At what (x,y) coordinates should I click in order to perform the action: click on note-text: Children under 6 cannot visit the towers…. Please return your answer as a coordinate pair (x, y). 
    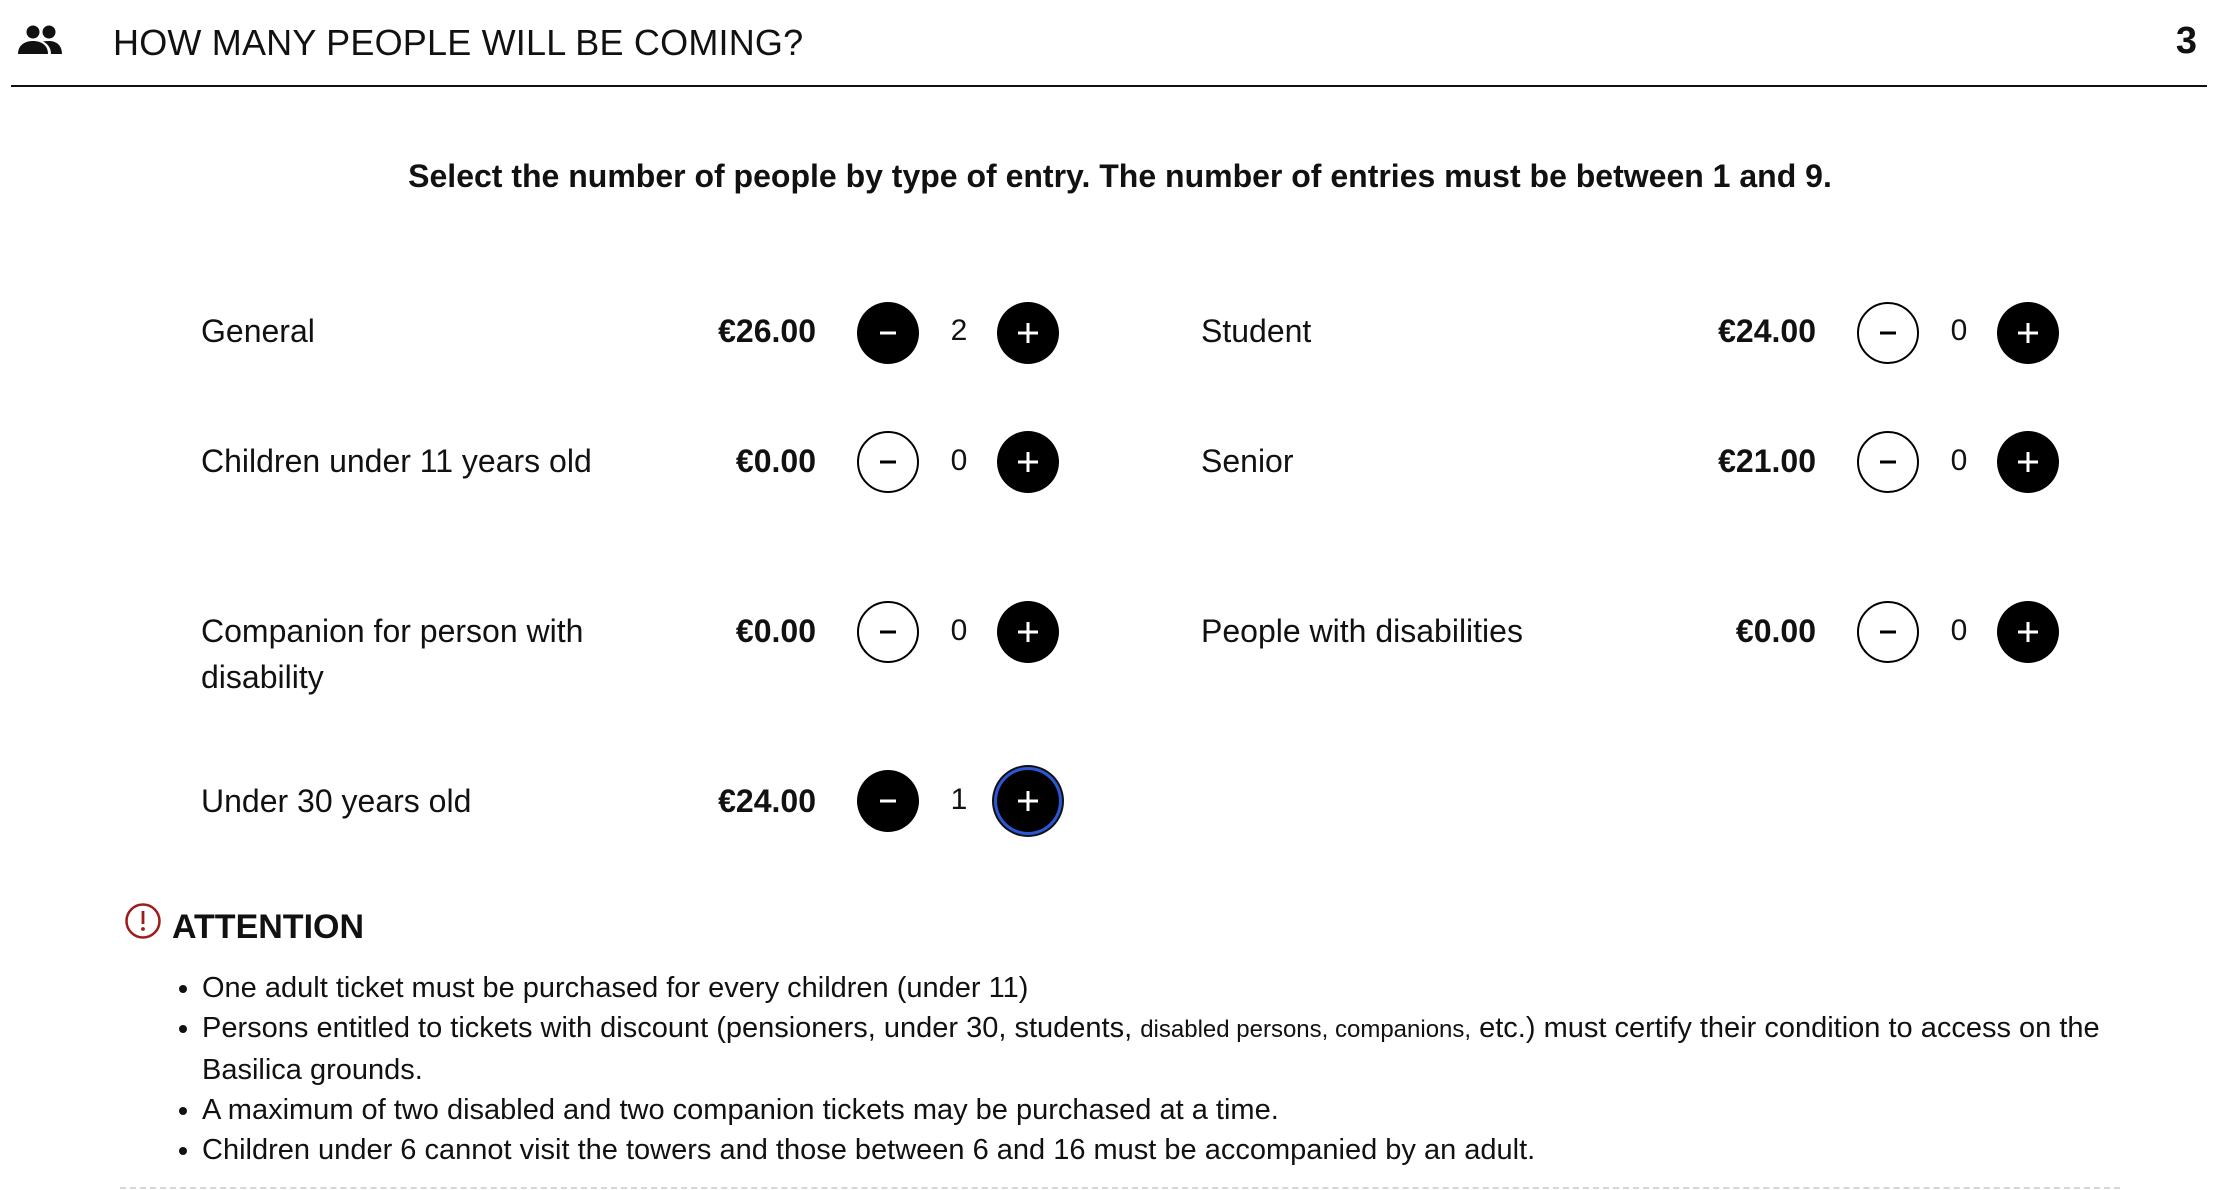
    Looking at the image, I should click on (869, 1150).